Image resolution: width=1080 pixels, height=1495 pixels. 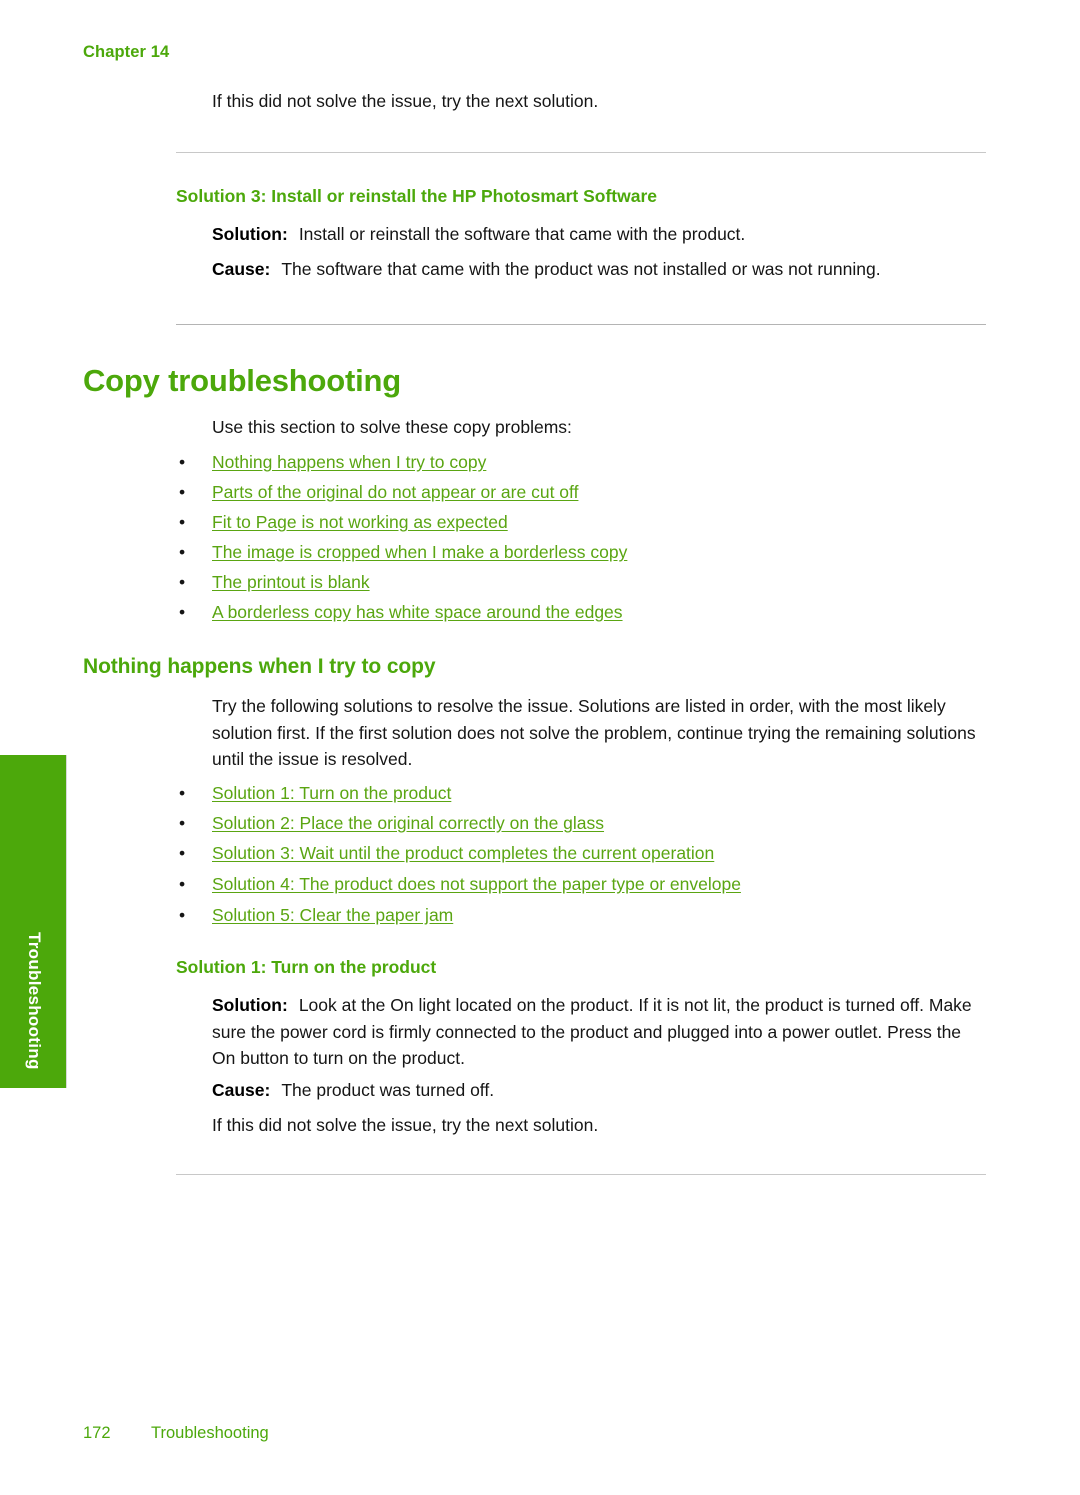 What do you see at coordinates (291, 582) in the screenshot?
I see `link-printout-blank: The printout is blank` at bounding box center [291, 582].